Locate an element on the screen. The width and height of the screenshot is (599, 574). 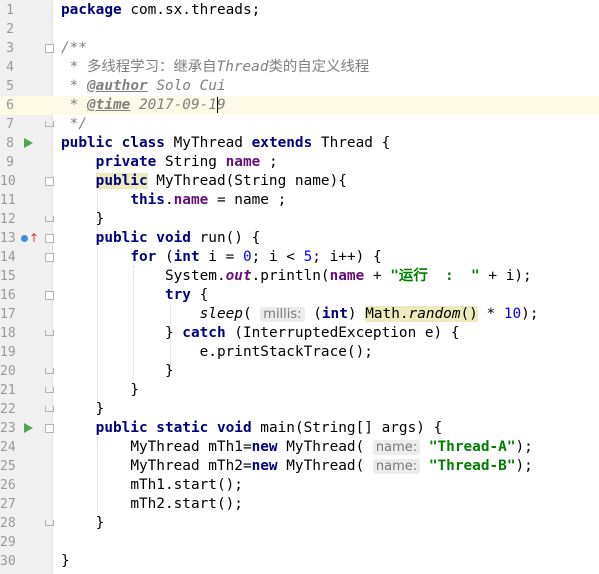
parameter-hint: millis: is located at coordinates (282, 314).